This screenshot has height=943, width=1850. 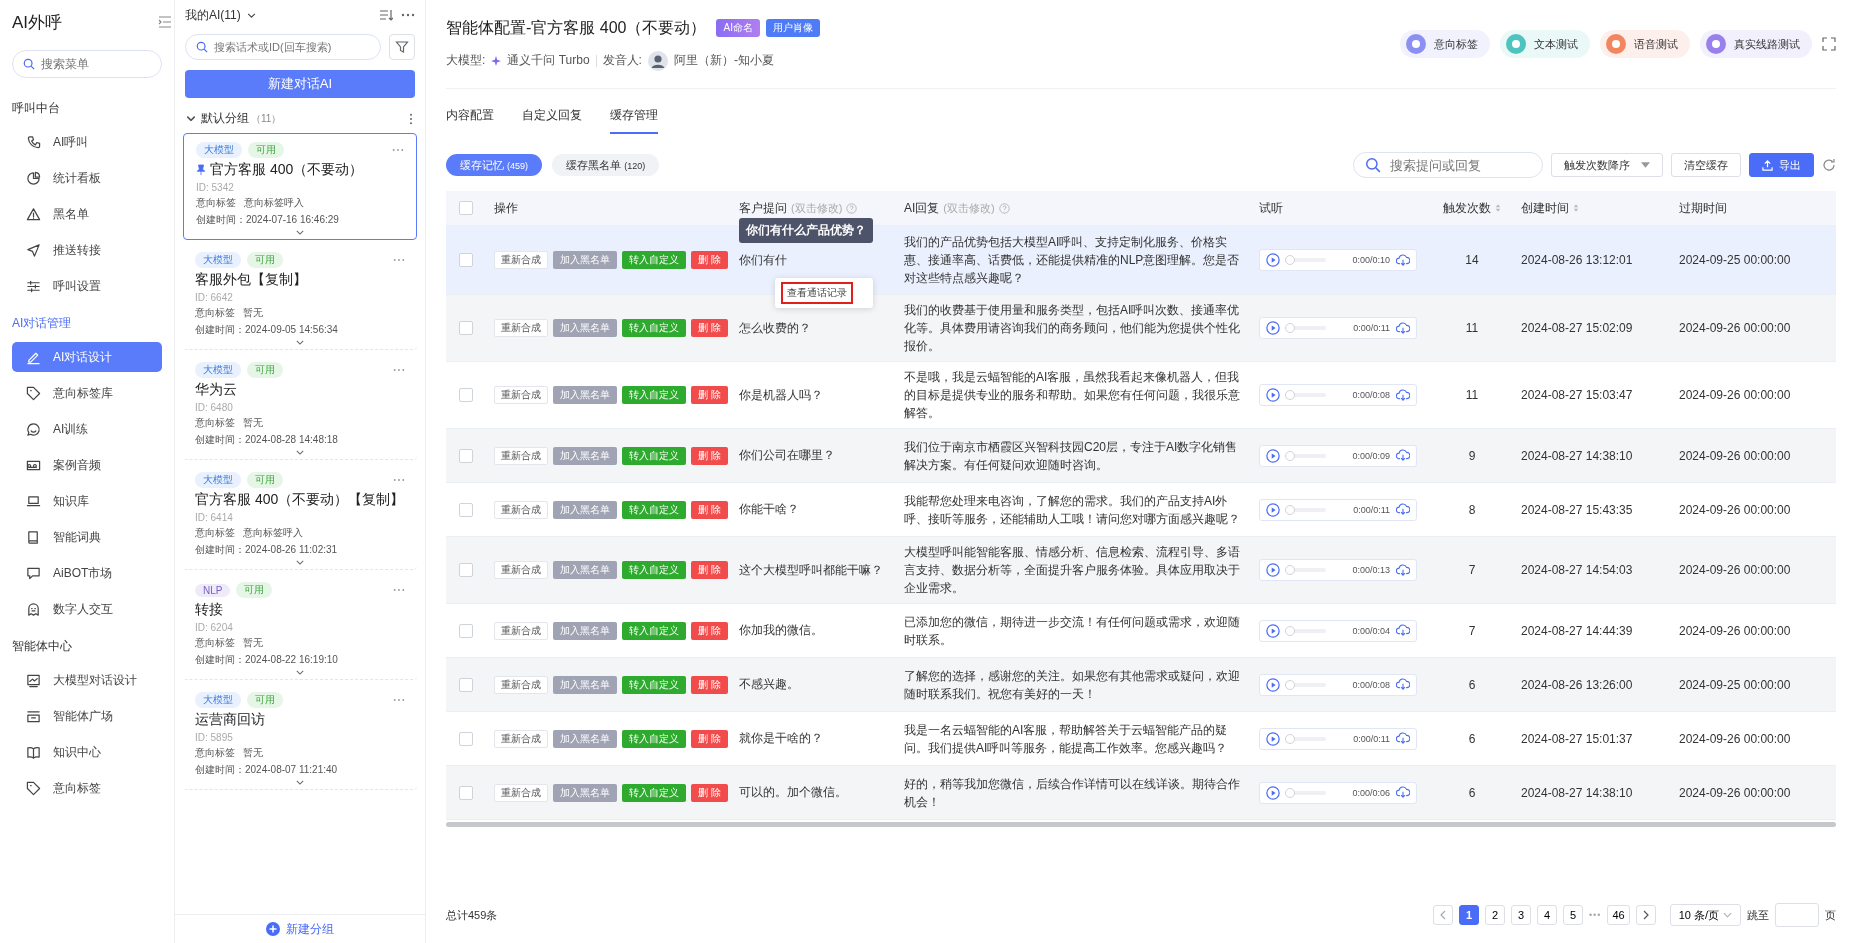 I want to click on group-toggle: 默认分组, so click(x=218, y=118).